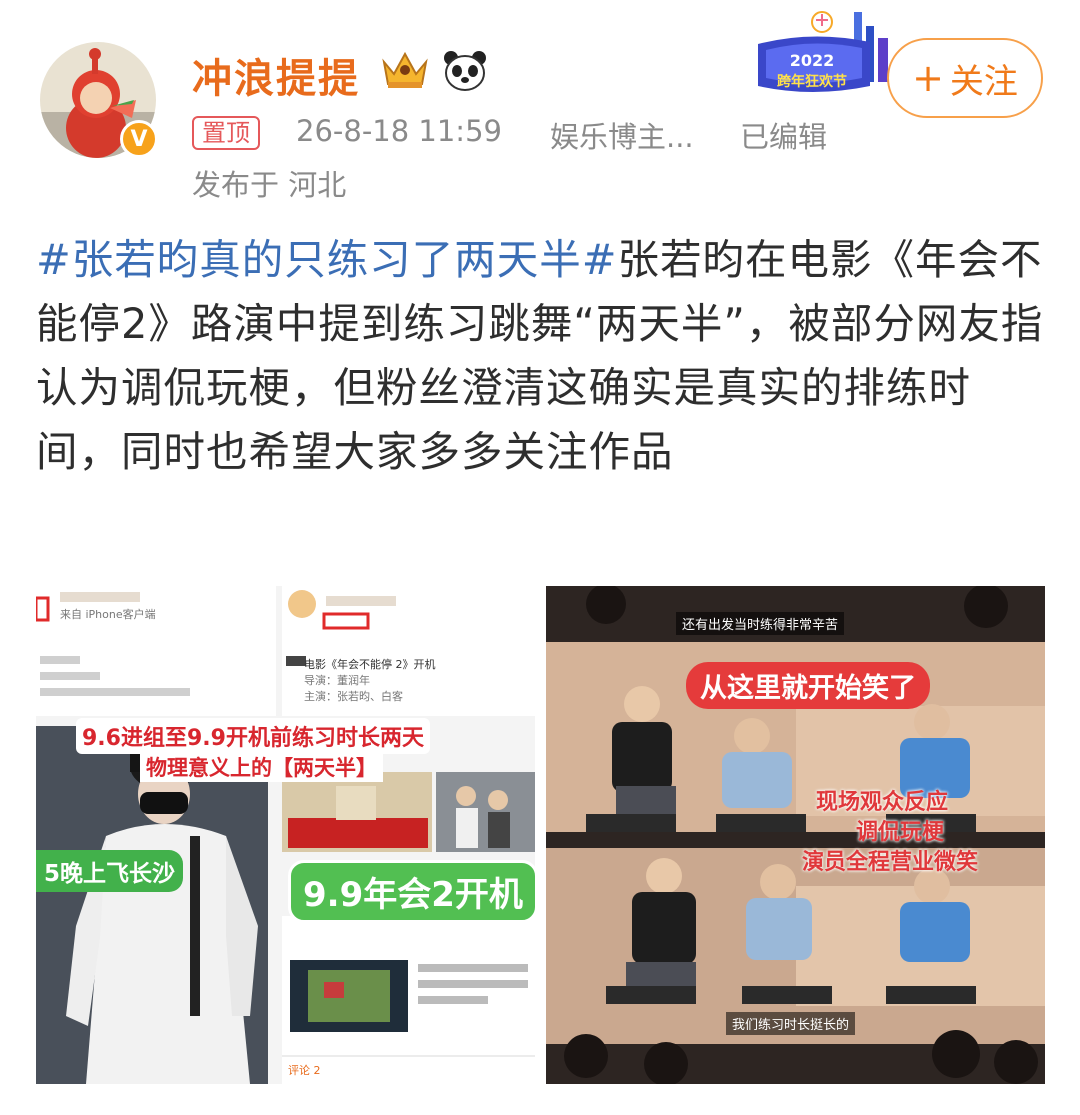 This screenshot has width=1080, height=1115. Describe the element at coordinates (399, 131) in the screenshot. I see `post-timestamp: 26-8-18 11:59` at that location.